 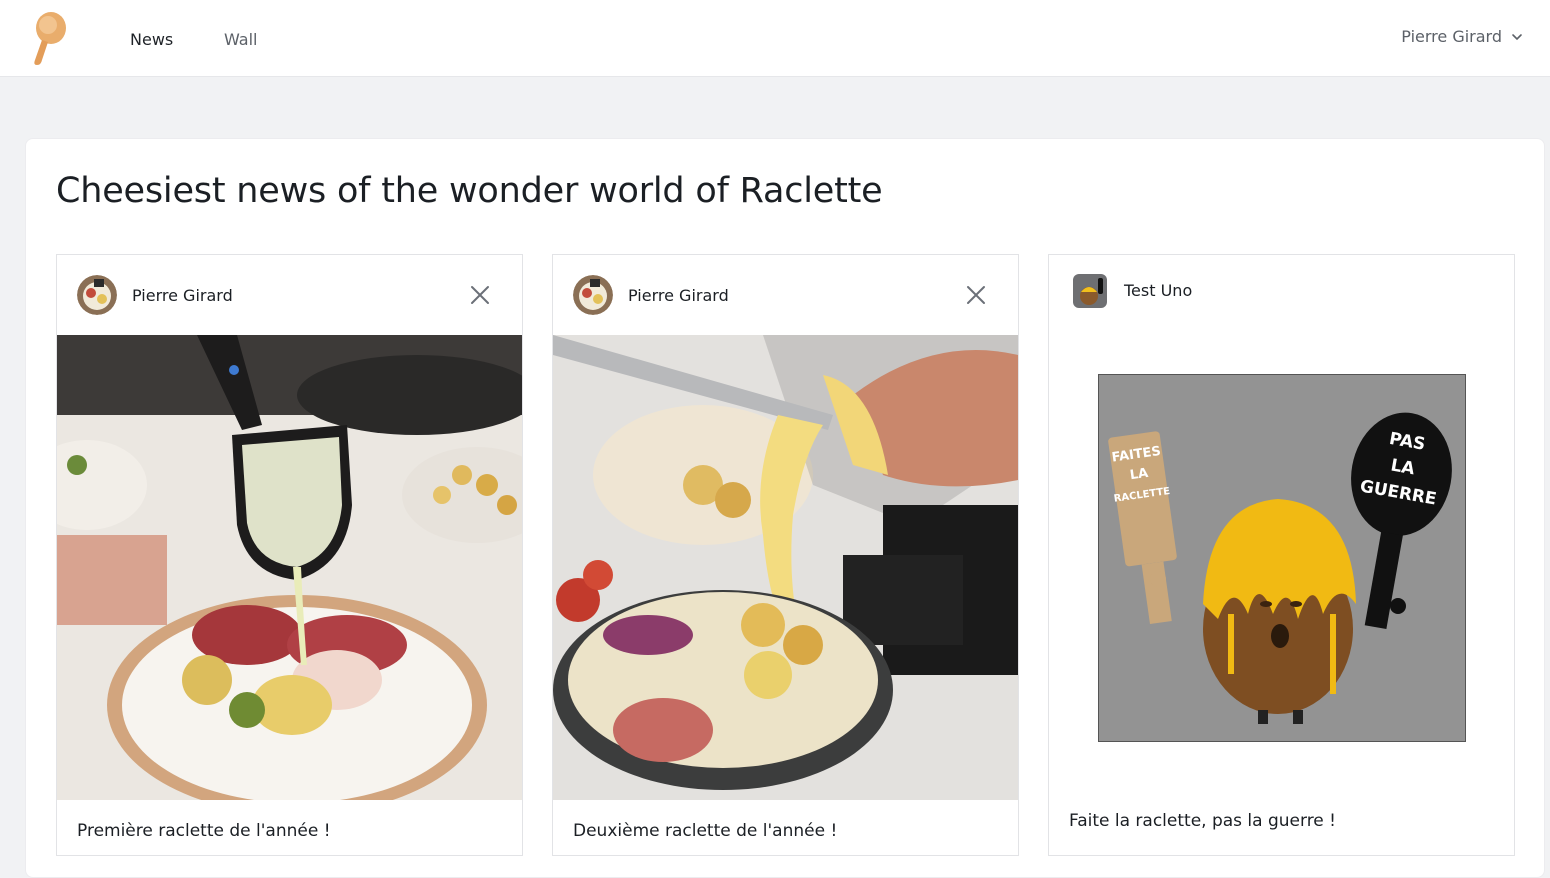 I want to click on raclette-logo-icon, so click(x=47, y=38).